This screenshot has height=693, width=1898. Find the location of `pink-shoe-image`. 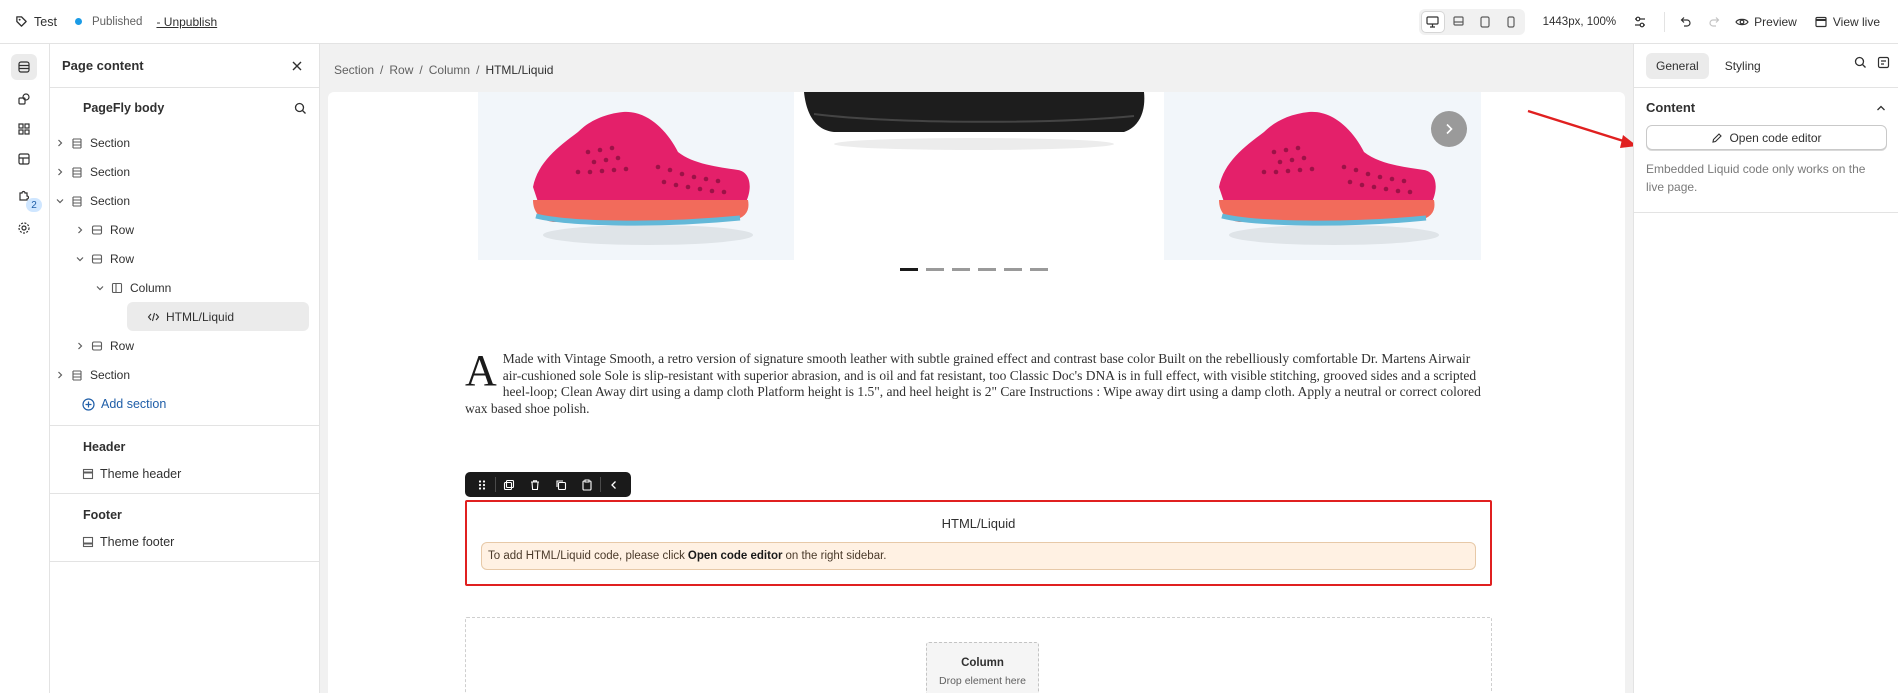

pink-shoe-image is located at coordinates (1329, 178).